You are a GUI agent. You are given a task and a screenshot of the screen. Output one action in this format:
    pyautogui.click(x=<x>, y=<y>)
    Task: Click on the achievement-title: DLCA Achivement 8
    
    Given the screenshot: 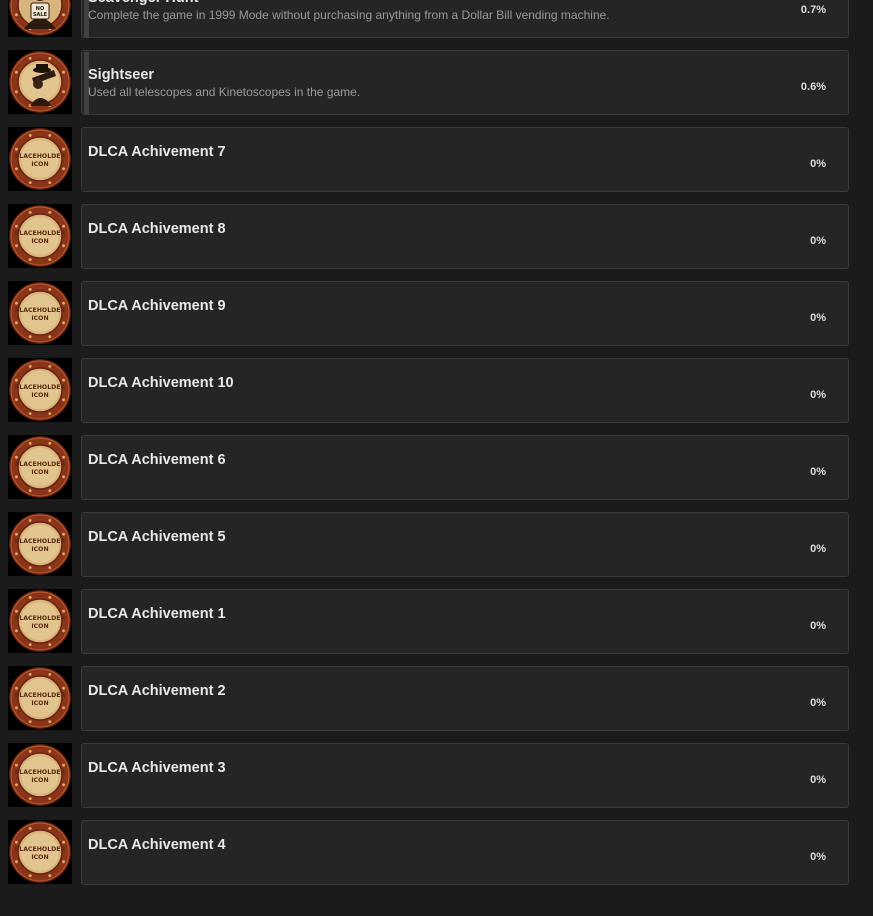 What is the action you would take?
    pyautogui.click(x=157, y=229)
    